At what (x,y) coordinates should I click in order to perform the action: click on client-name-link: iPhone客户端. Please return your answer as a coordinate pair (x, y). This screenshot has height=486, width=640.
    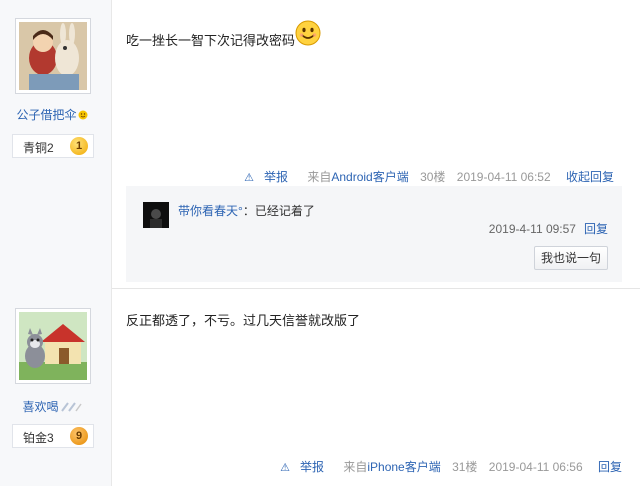
    Looking at the image, I should click on (403, 467).